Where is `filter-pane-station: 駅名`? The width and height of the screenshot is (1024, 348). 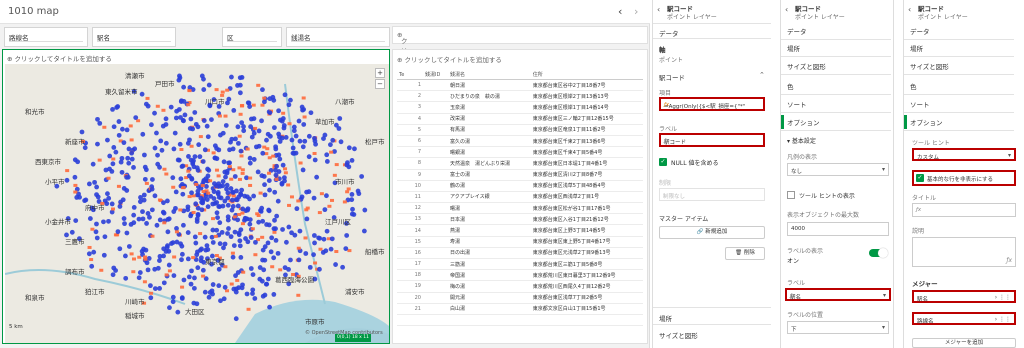
filter-pane-station: 駅名 is located at coordinates (134, 37).